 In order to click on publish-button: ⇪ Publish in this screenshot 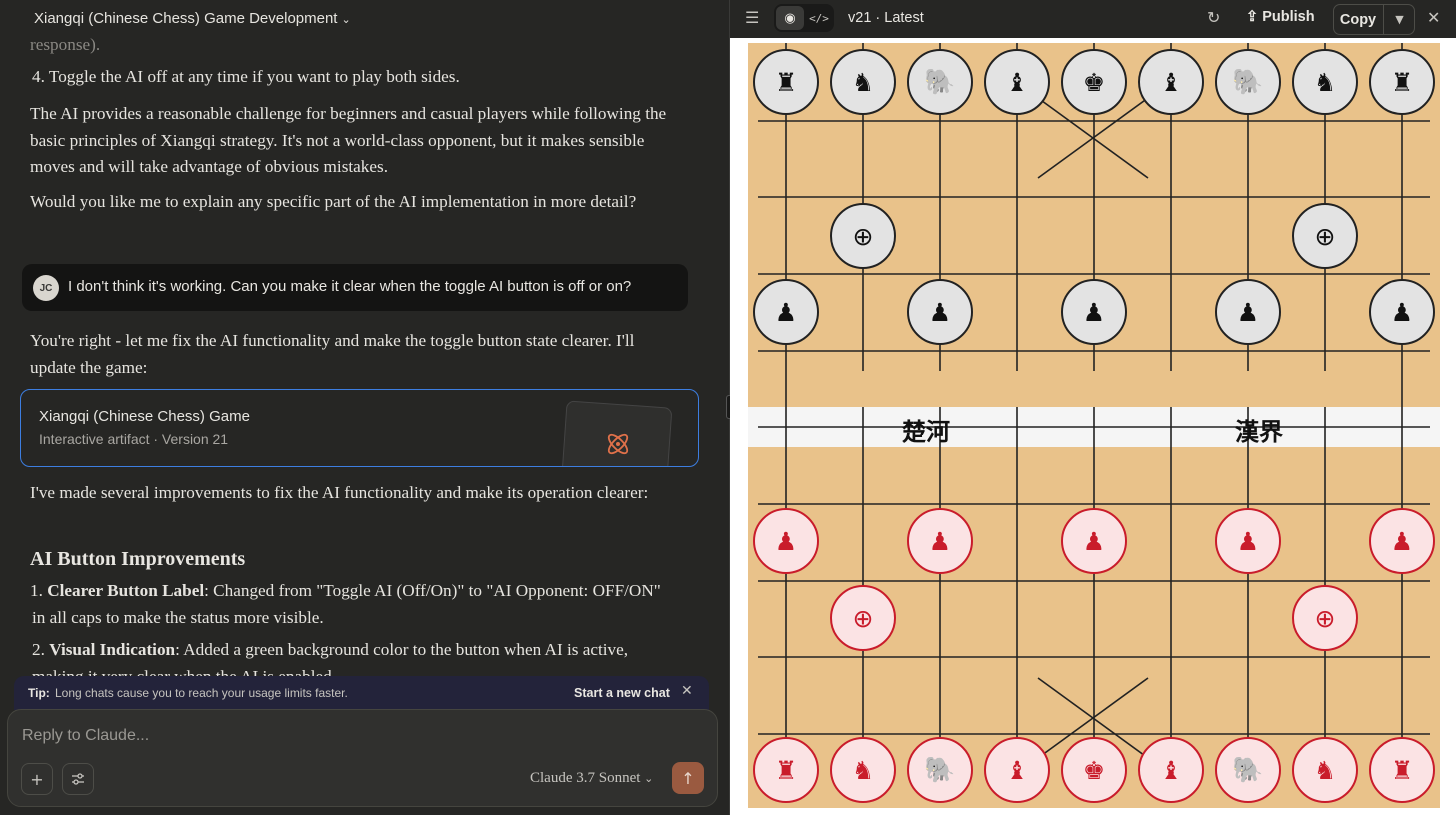, I will do `click(1280, 17)`.